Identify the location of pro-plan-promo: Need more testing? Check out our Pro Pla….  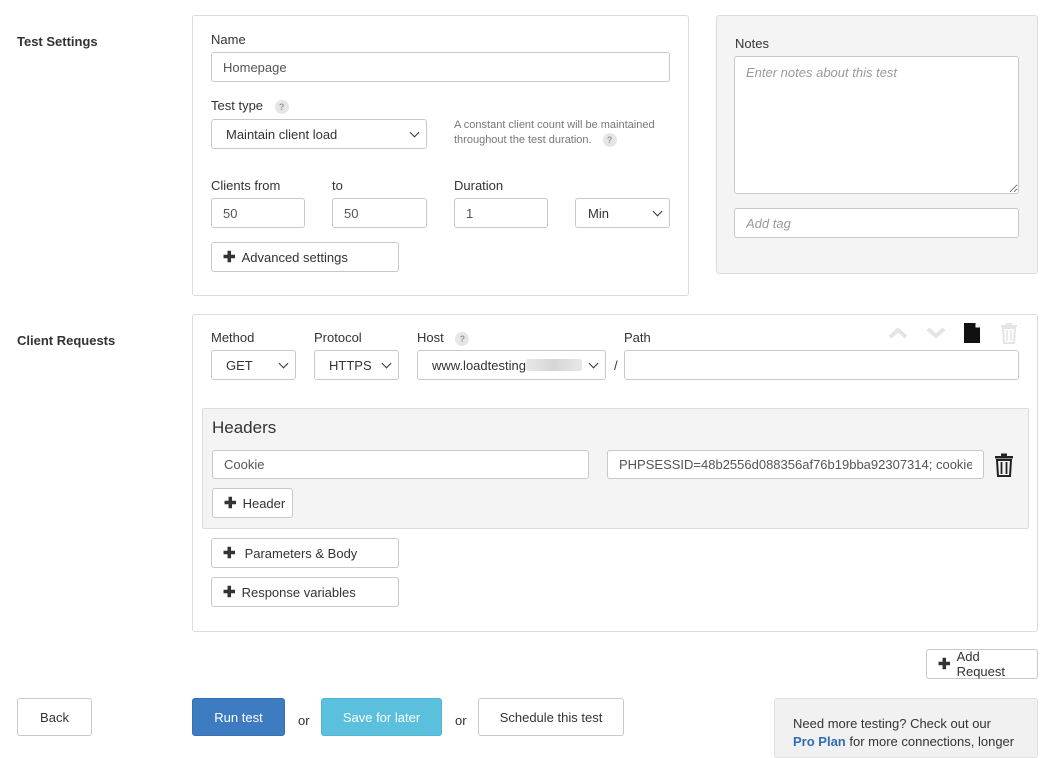
(906, 728).